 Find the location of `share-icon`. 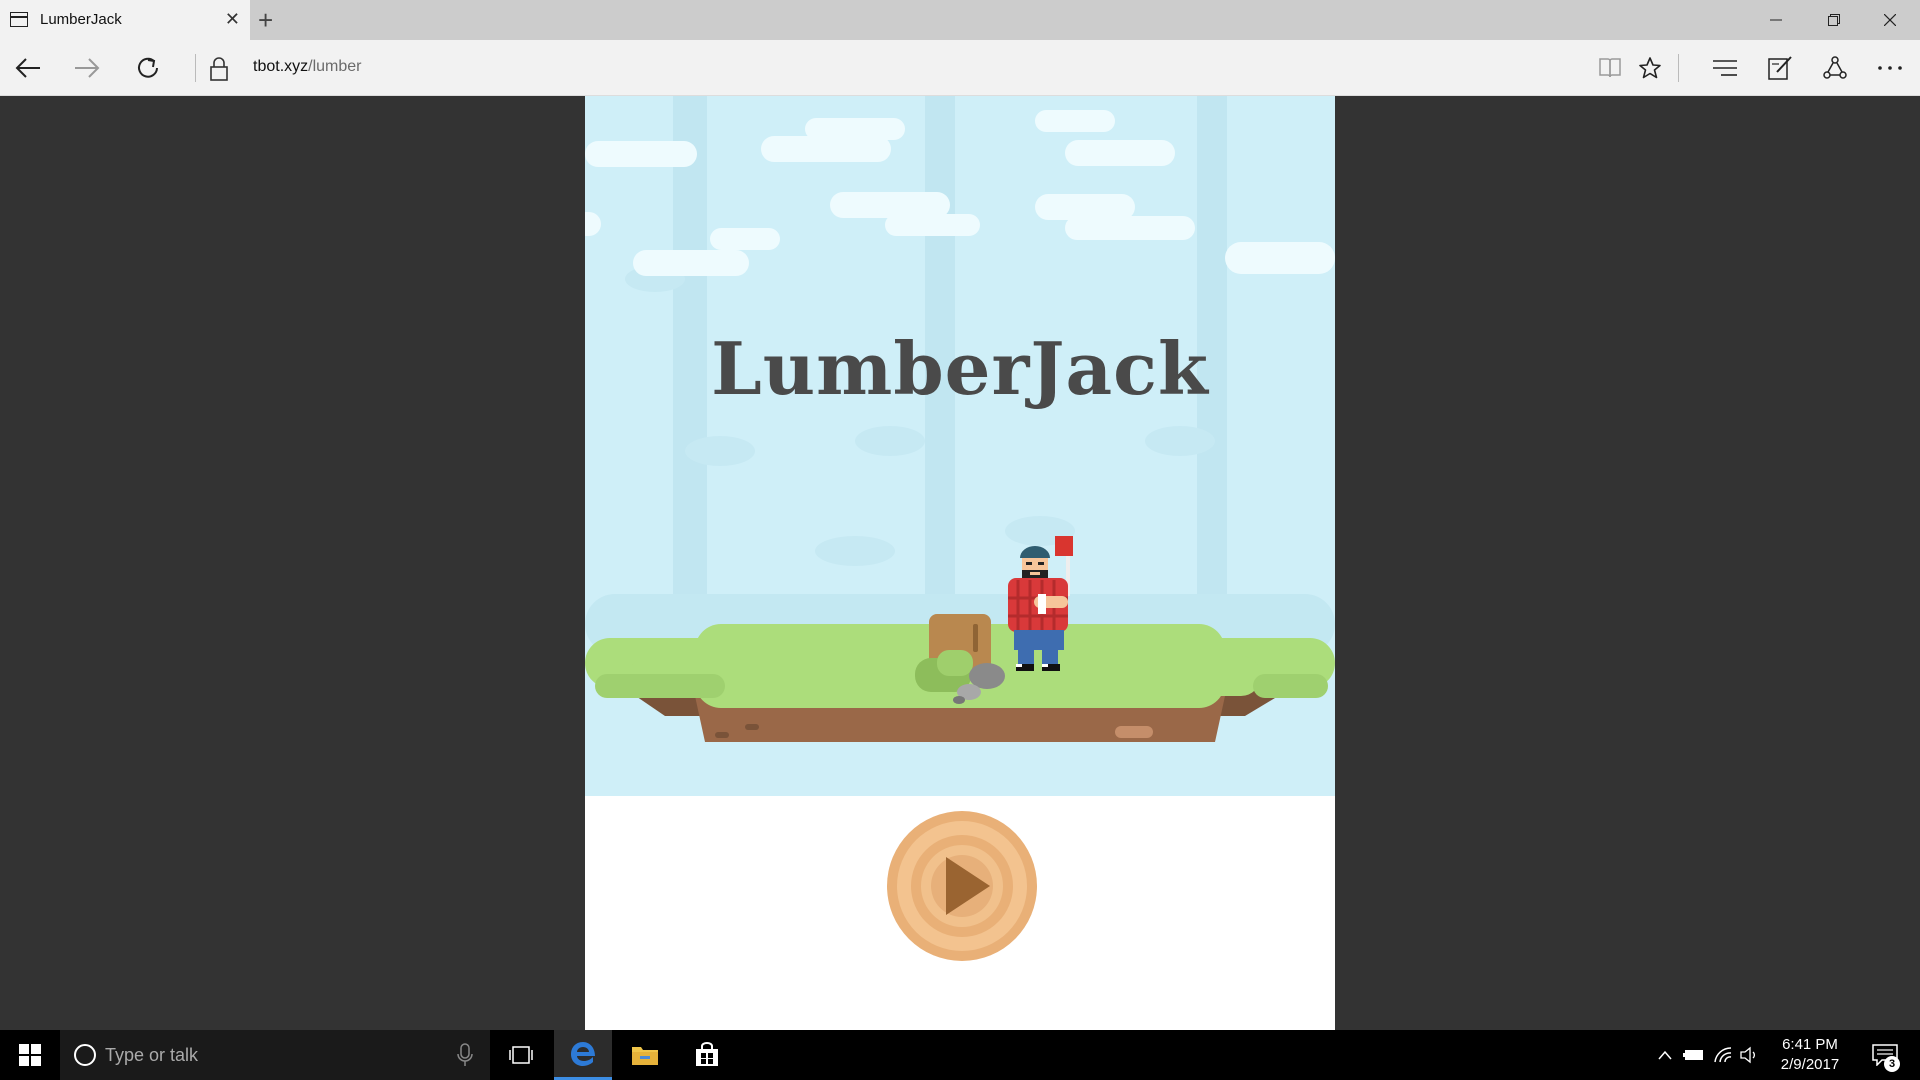

share-icon is located at coordinates (1835, 67).